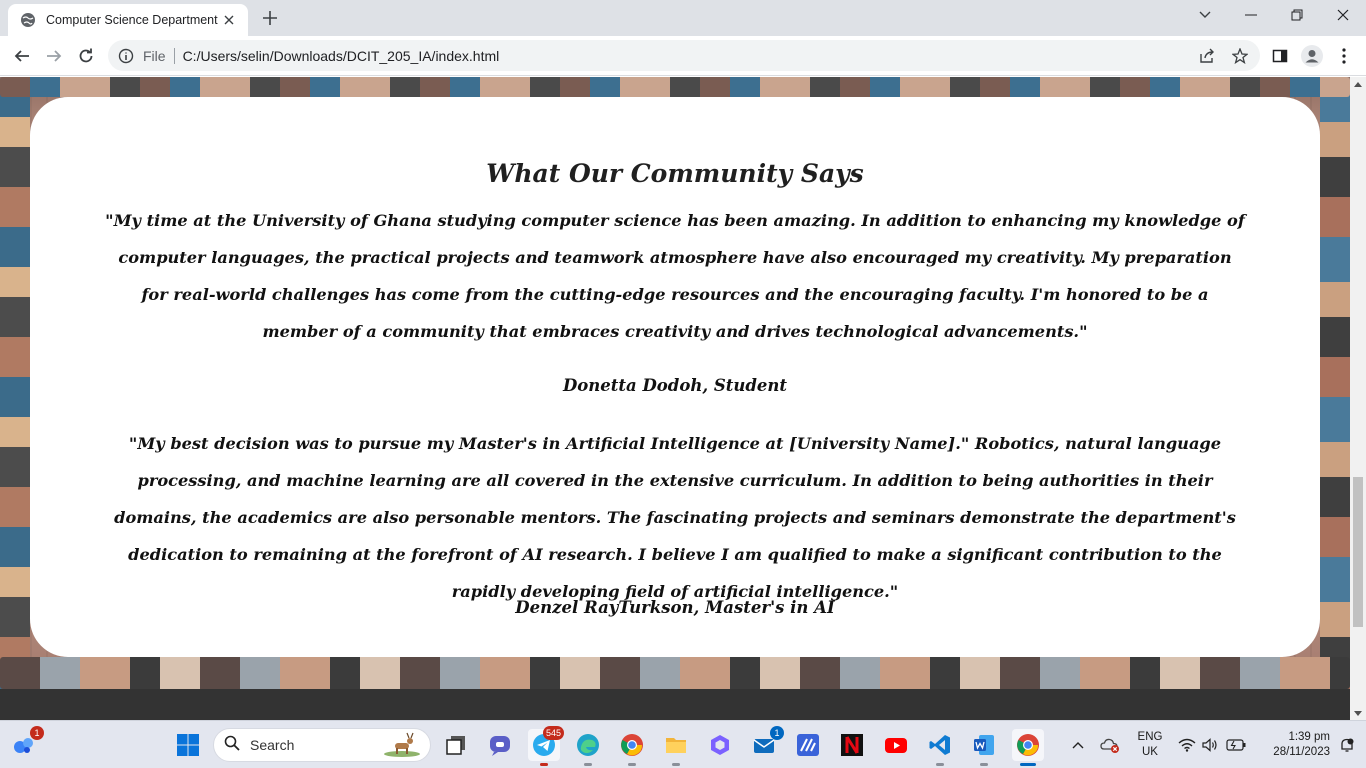  I want to click on active-indicator, so click(1028, 764).